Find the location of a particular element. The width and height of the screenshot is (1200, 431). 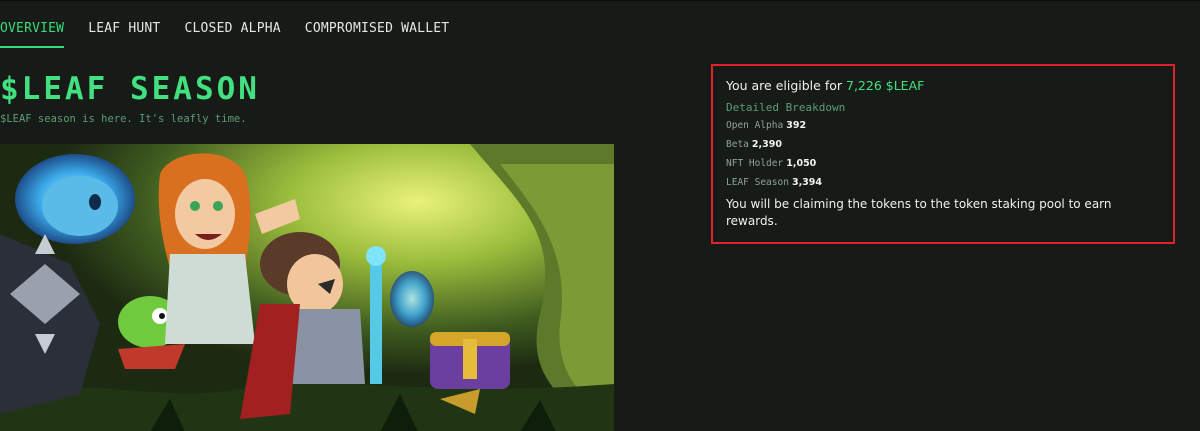

eligibility-line: You are eligible for 7,226 $LEAF is located at coordinates (943, 85).